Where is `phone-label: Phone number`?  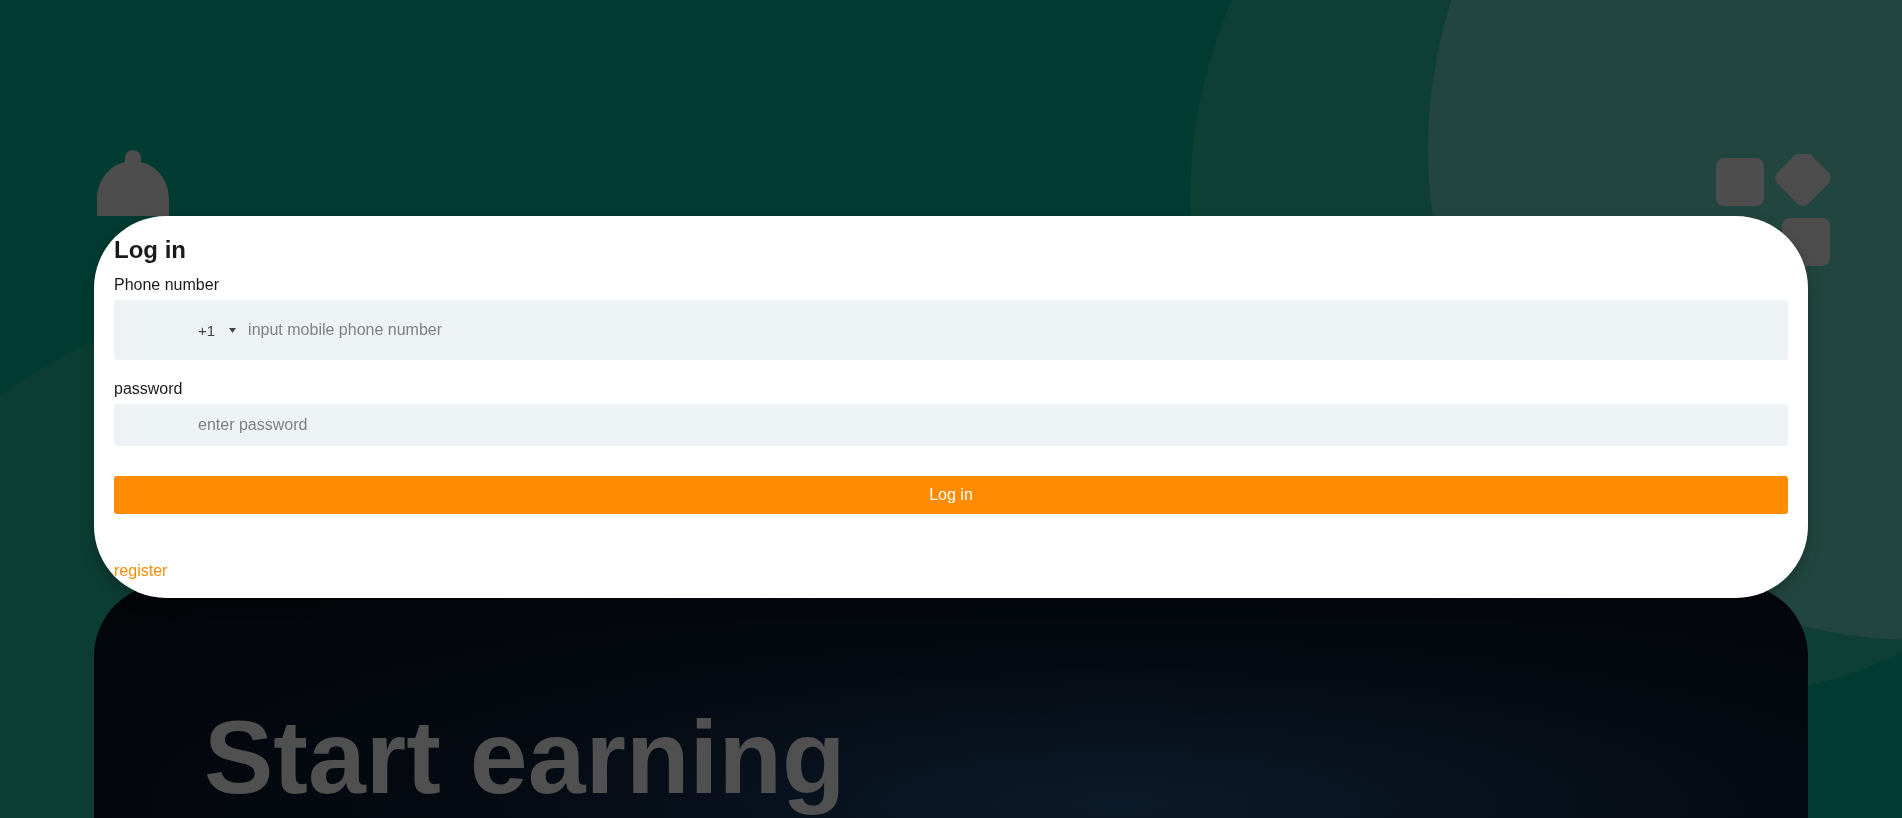 phone-label: Phone number is located at coordinates (167, 285).